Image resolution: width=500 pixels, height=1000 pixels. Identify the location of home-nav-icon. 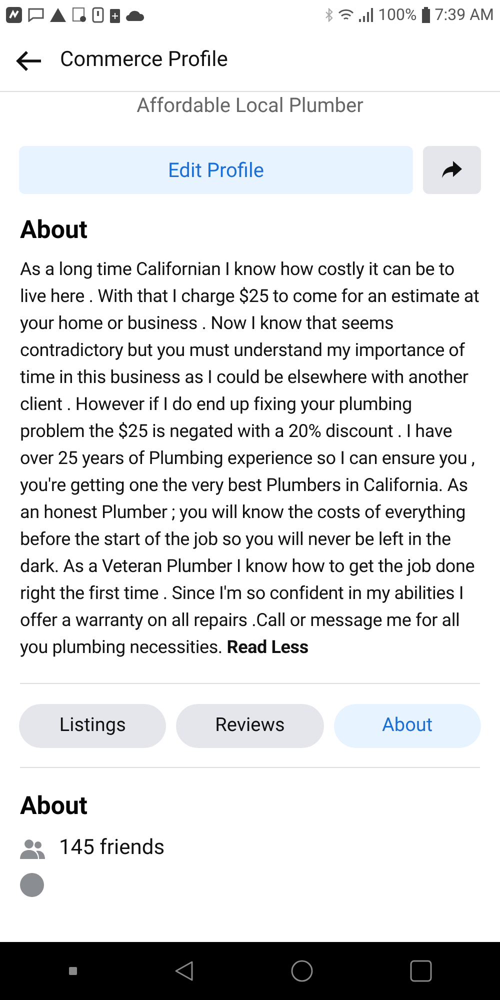
(301, 971).